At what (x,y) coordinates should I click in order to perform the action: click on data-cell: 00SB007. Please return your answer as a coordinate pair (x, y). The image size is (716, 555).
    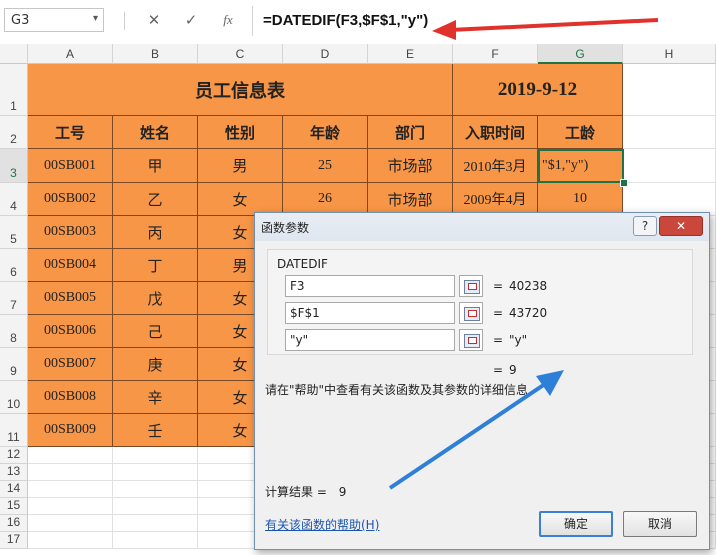
    Looking at the image, I should click on (70, 364).